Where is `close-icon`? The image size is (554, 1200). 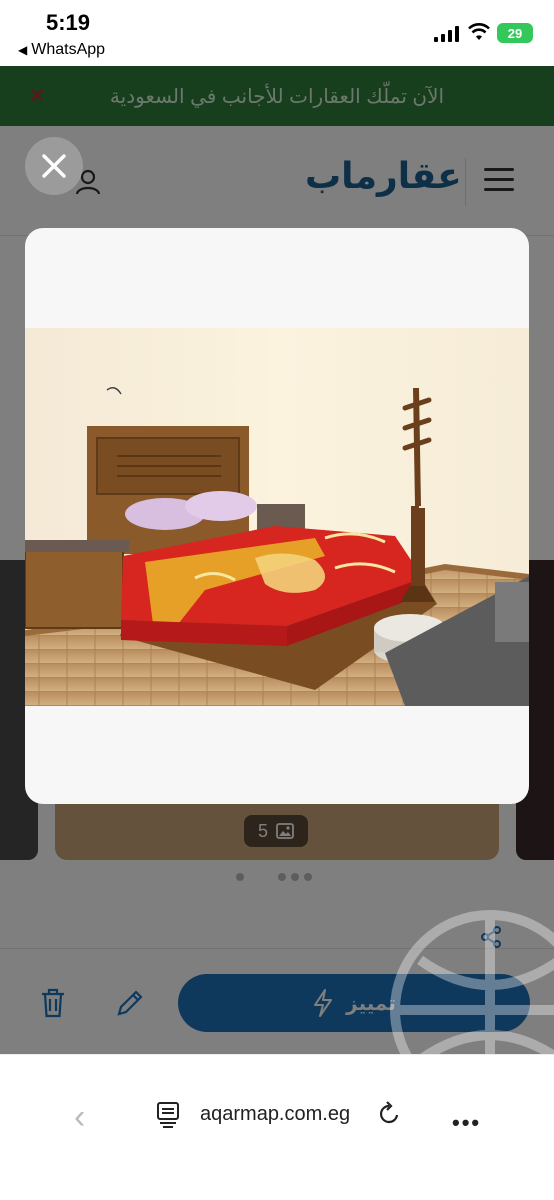 close-icon is located at coordinates (54, 166).